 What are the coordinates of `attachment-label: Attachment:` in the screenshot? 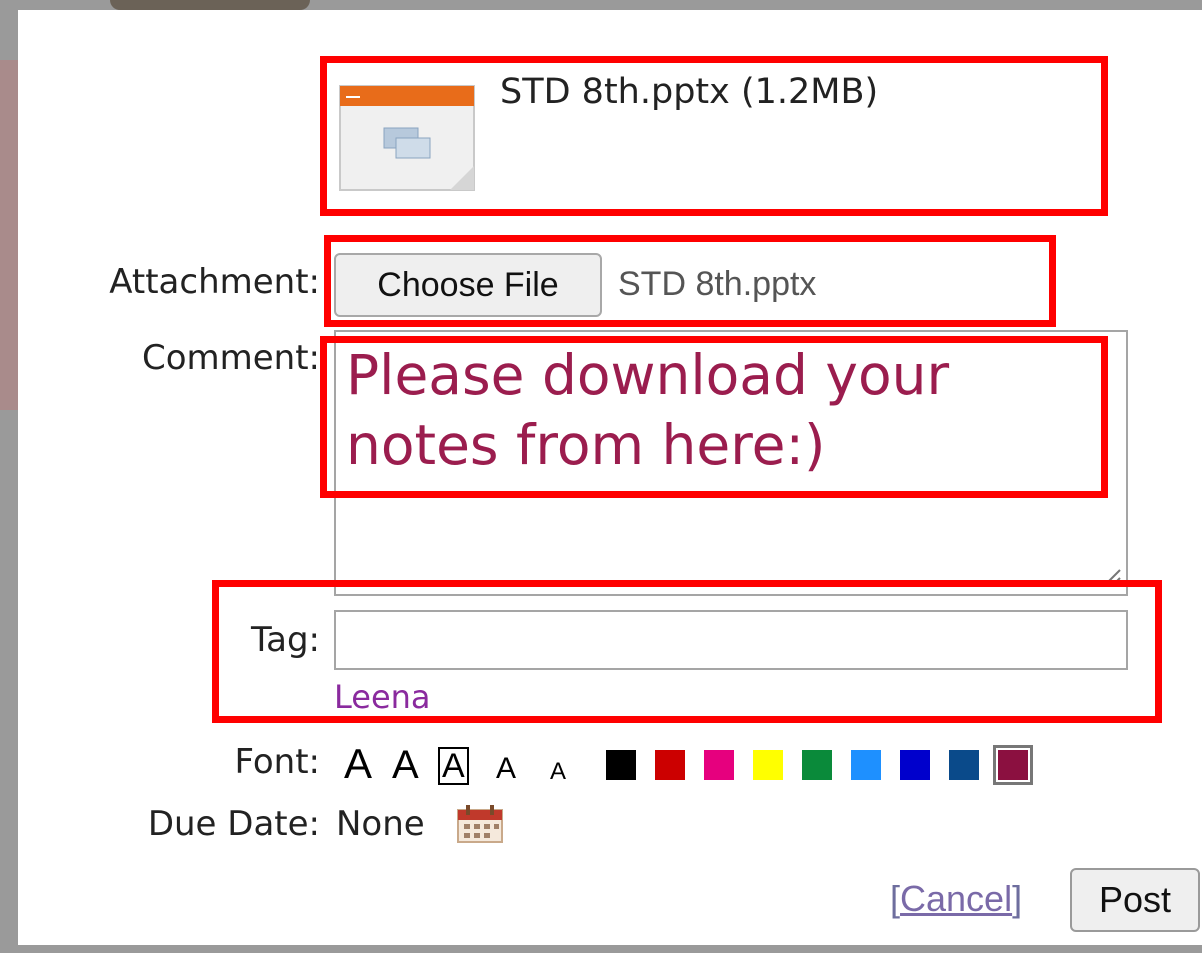 It's located at (214, 282).